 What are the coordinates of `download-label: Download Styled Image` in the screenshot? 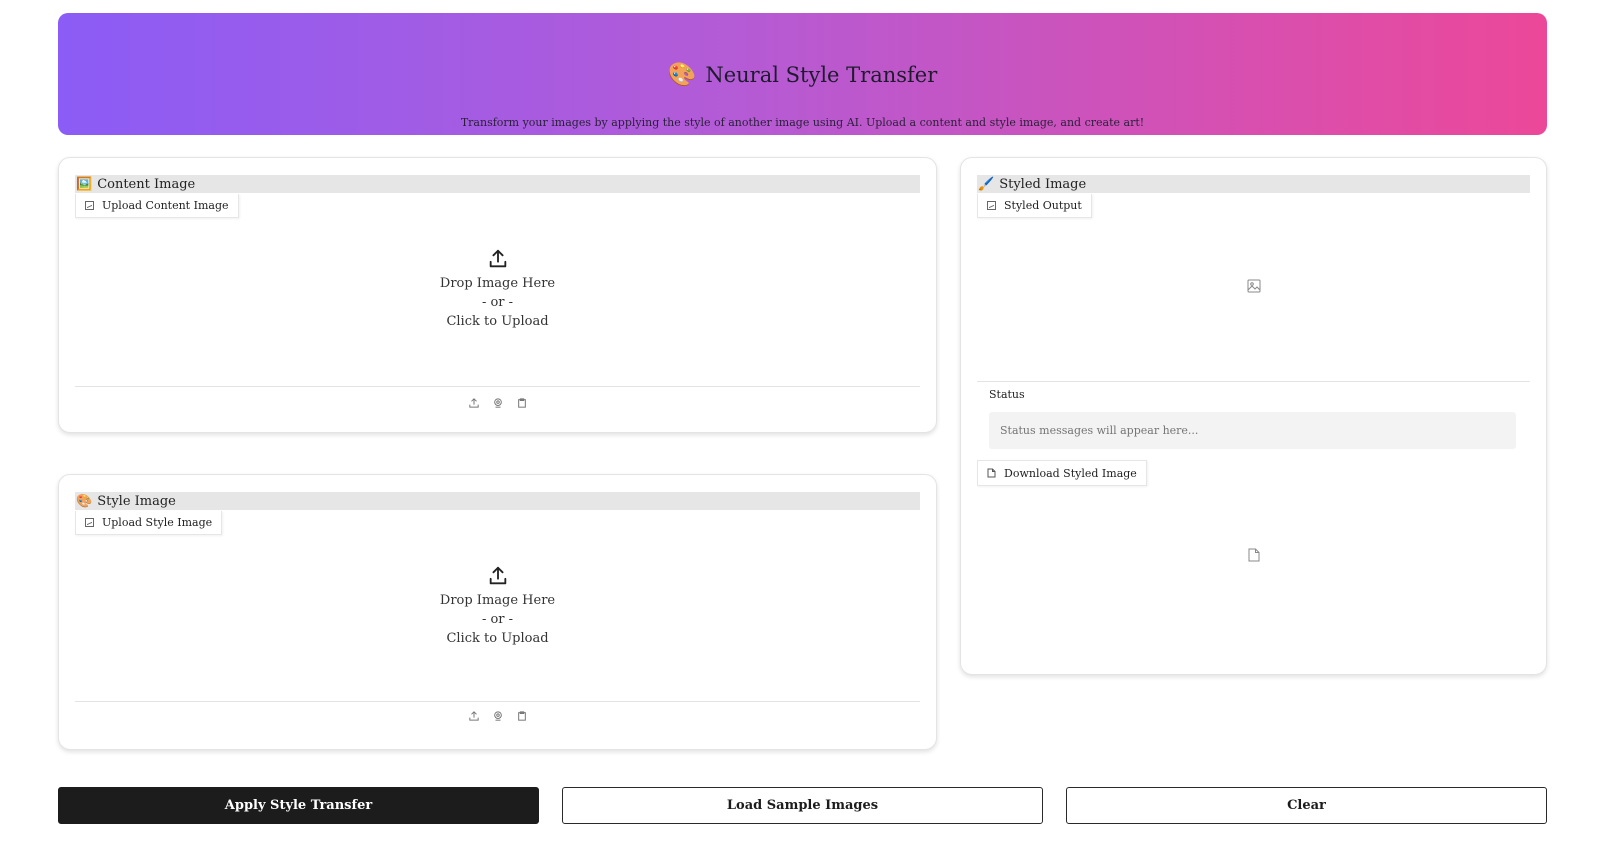 It's located at (1070, 473).